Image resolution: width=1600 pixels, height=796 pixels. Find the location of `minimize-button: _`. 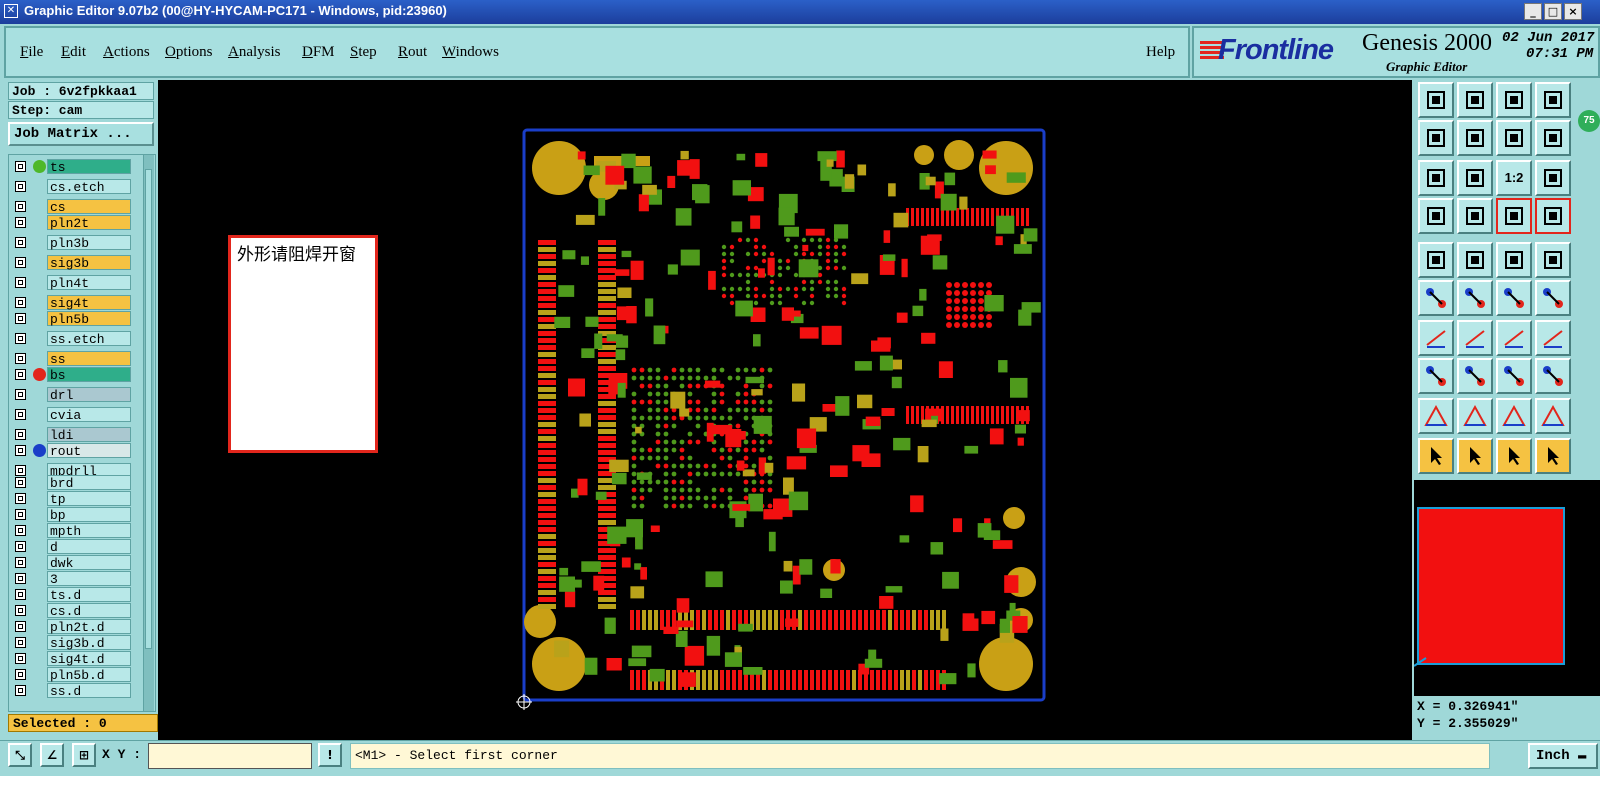

minimize-button: _ is located at coordinates (1533, 11).